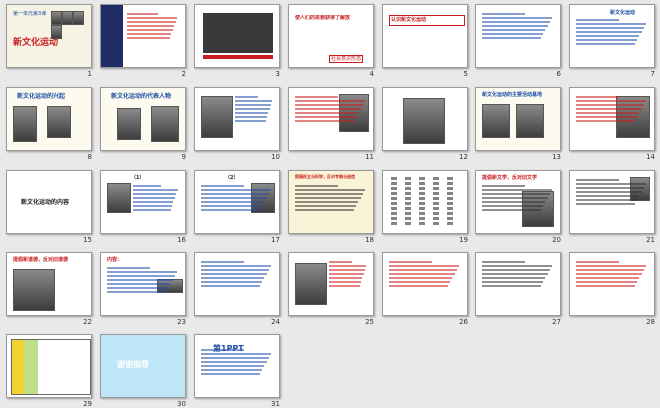  What do you see at coordinates (133, 364) in the screenshot?
I see `slide-title: 谢谢指导` at bounding box center [133, 364].